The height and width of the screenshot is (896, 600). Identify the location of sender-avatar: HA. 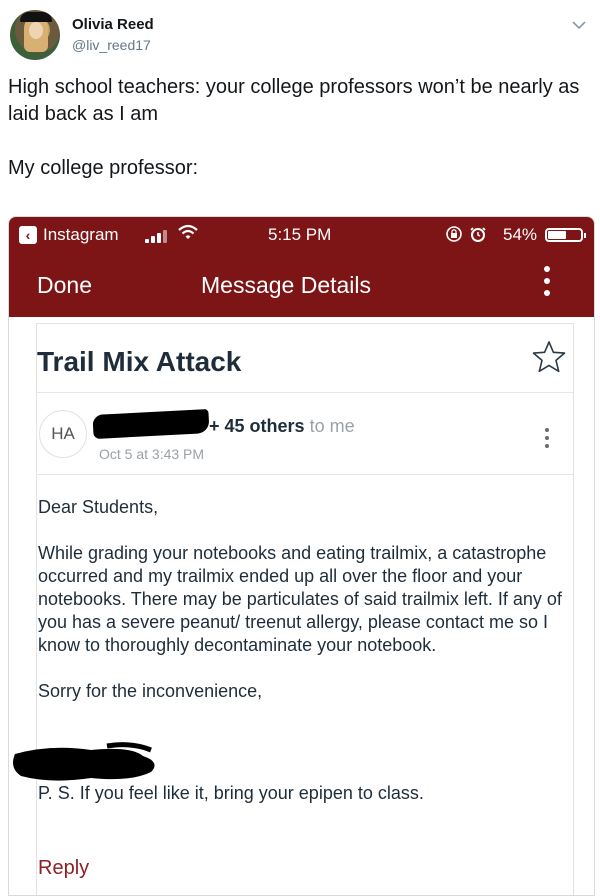
(63, 434).